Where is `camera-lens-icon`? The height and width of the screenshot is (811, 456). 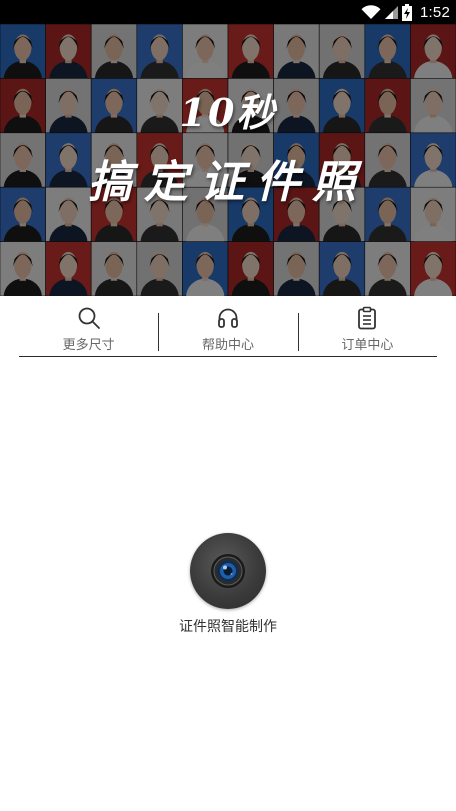 camera-lens-icon is located at coordinates (228, 571).